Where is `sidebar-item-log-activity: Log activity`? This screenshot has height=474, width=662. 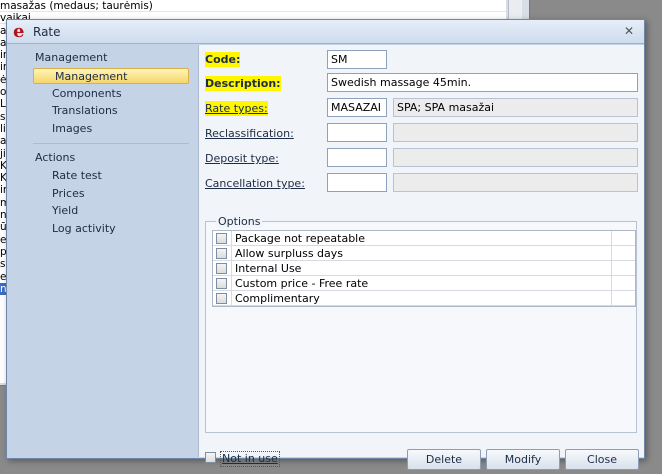
sidebar-item-log-activity: Log activity is located at coordinates (84, 229).